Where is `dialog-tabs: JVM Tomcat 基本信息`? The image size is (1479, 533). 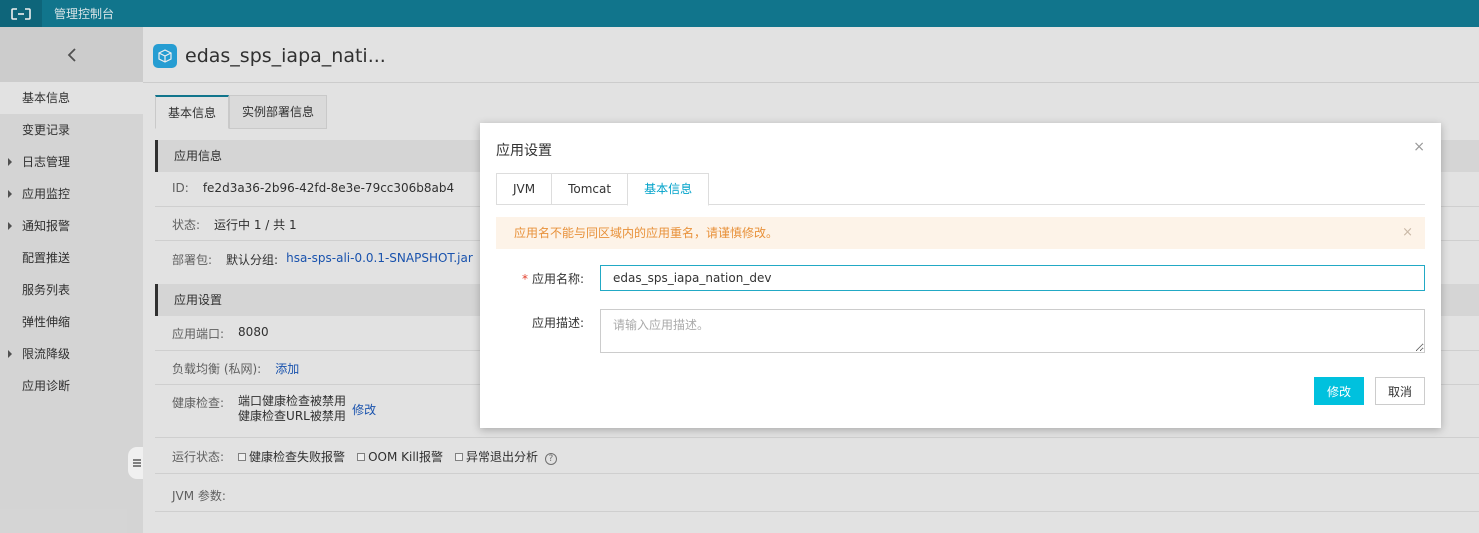 dialog-tabs: JVM Tomcat 基本信息 is located at coordinates (960, 189).